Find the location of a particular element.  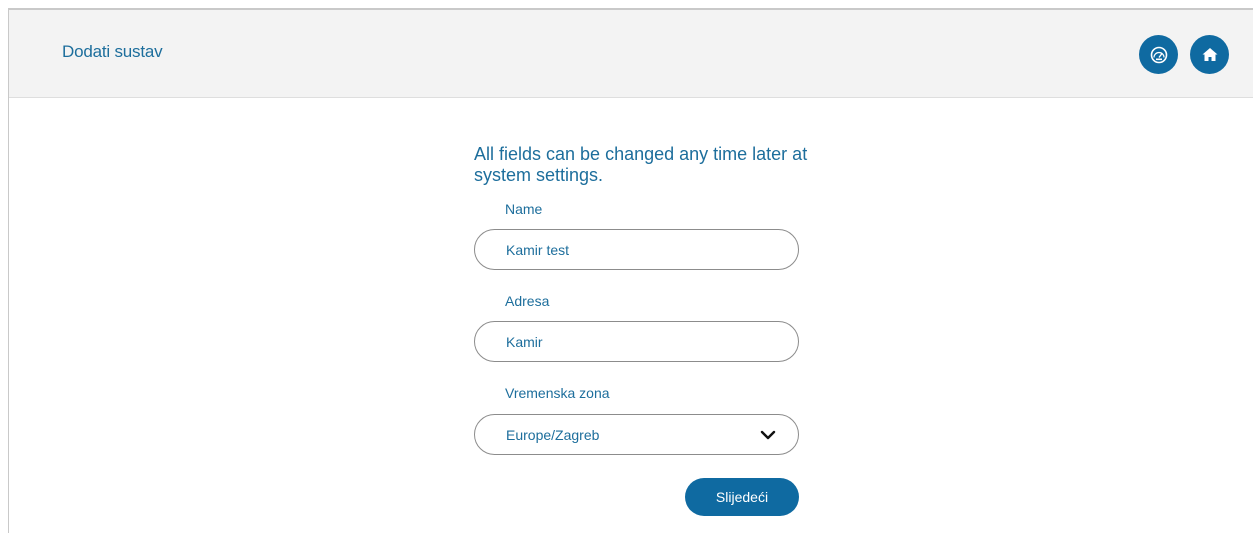

home-button is located at coordinates (1209, 54).